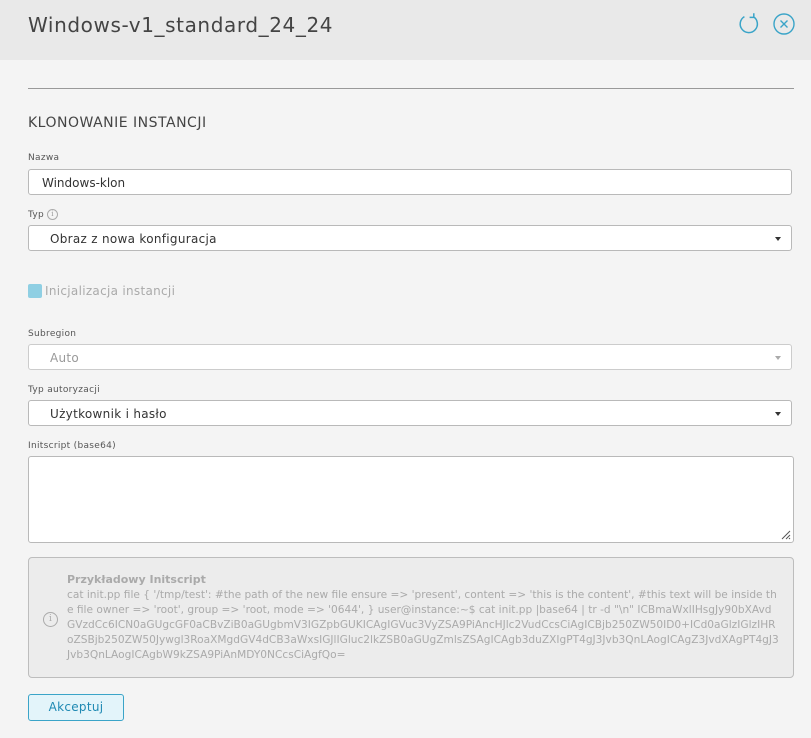 This screenshot has height=738, width=811. What do you see at coordinates (84, 183) in the screenshot?
I see `name-value: Windows-klon` at bounding box center [84, 183].